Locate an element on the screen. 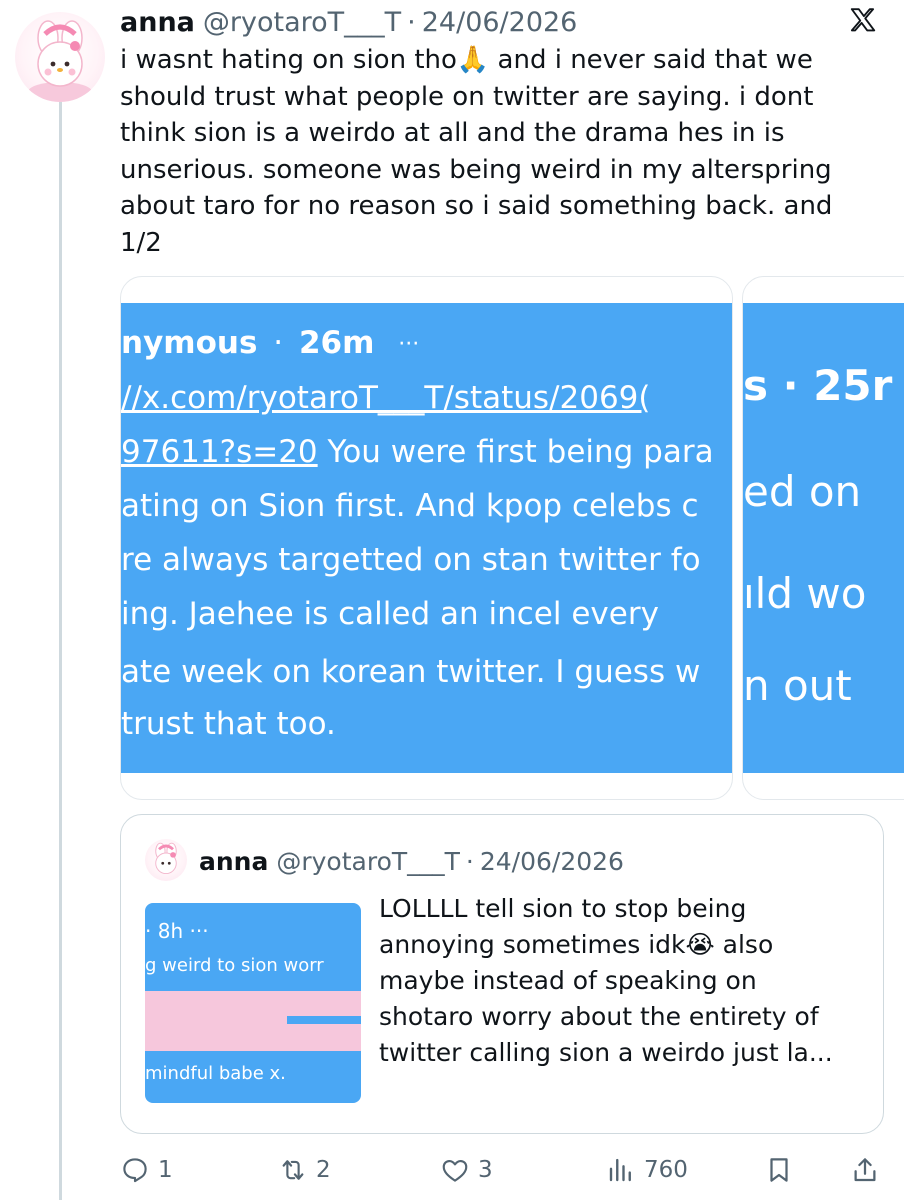 The image size is (904, 1200). reply-icon is located at coordinates (135, 1170).